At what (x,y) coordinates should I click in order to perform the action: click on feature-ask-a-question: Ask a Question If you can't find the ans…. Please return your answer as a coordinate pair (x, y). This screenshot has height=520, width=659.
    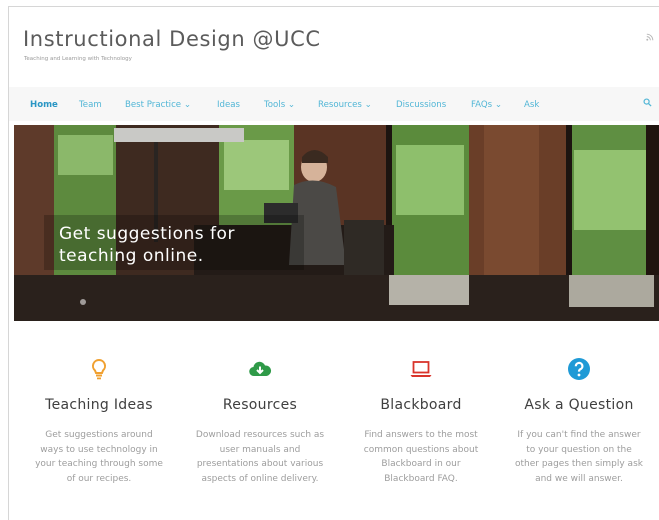
    Looking at the image, I should click on (579, 421).